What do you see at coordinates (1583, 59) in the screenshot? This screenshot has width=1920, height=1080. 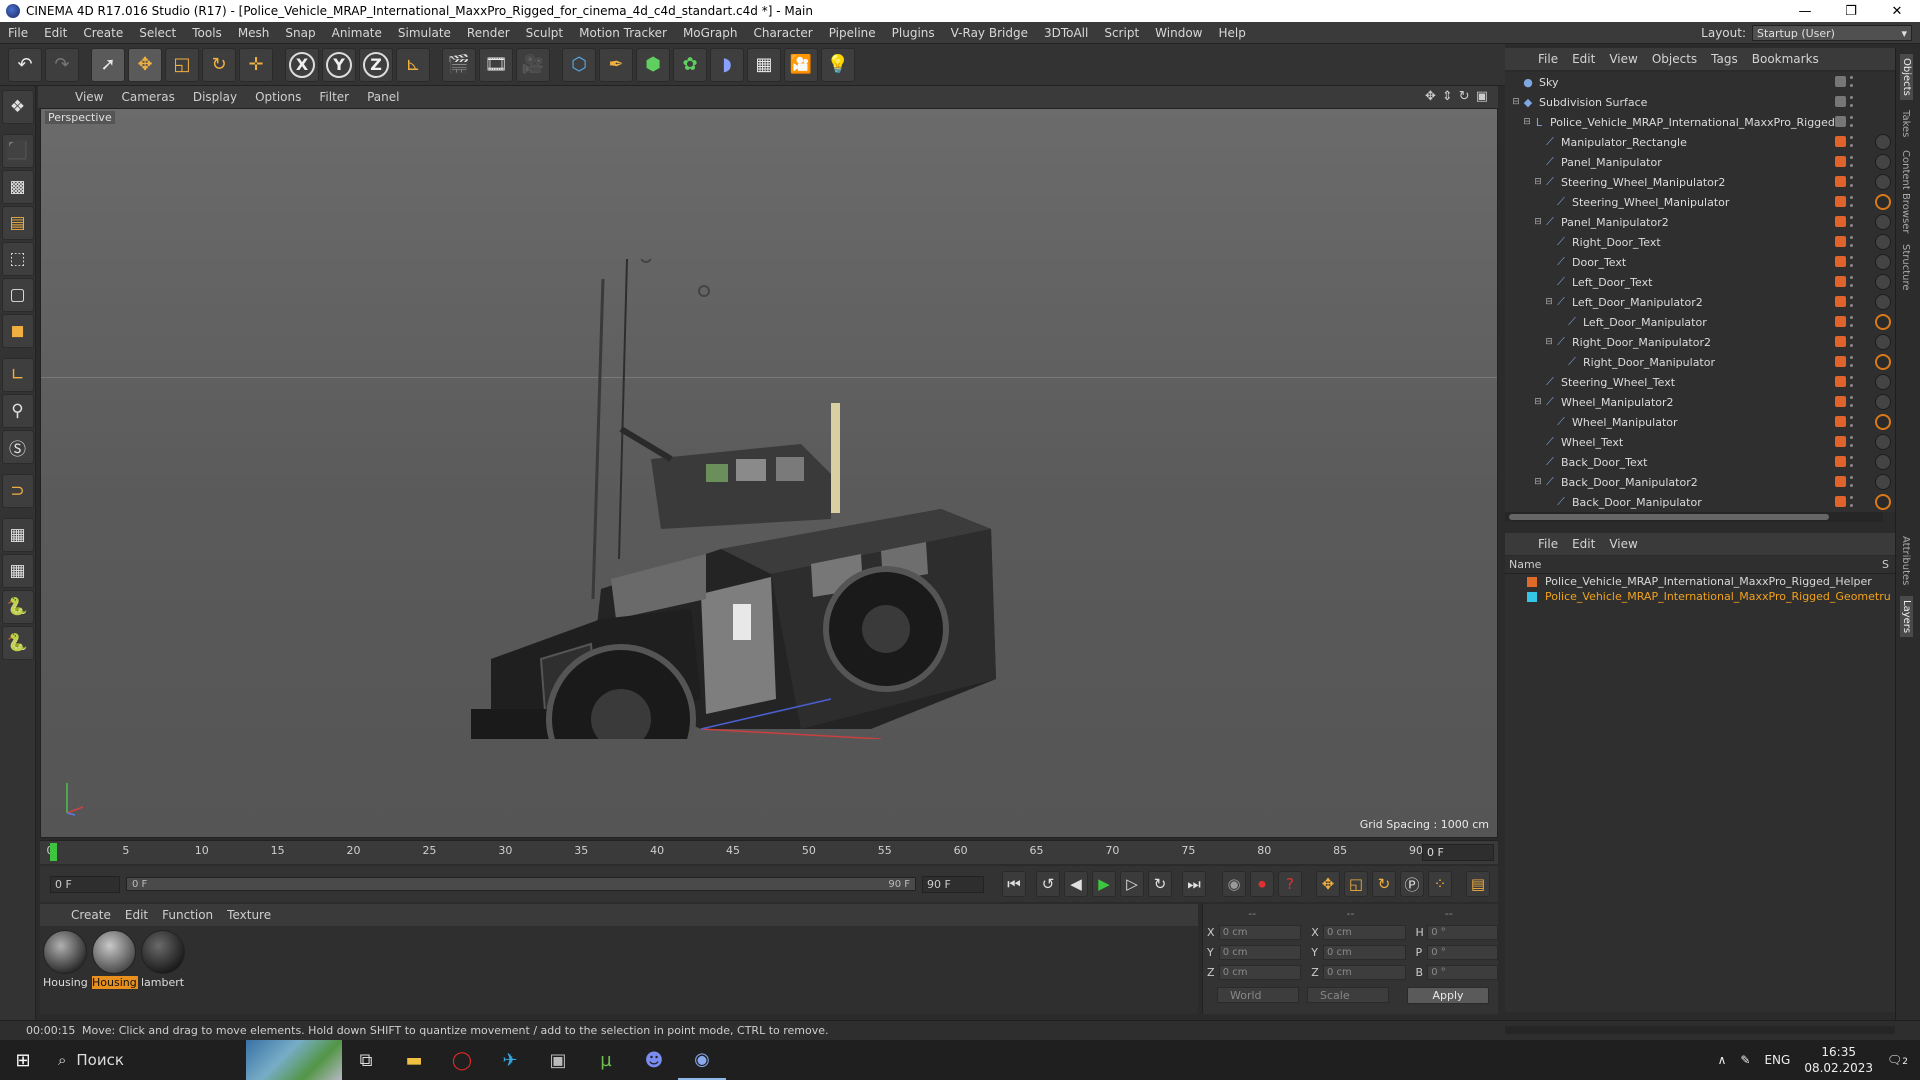 I see `om-menu-edit: Edit` at bounding box center [1583, 59].